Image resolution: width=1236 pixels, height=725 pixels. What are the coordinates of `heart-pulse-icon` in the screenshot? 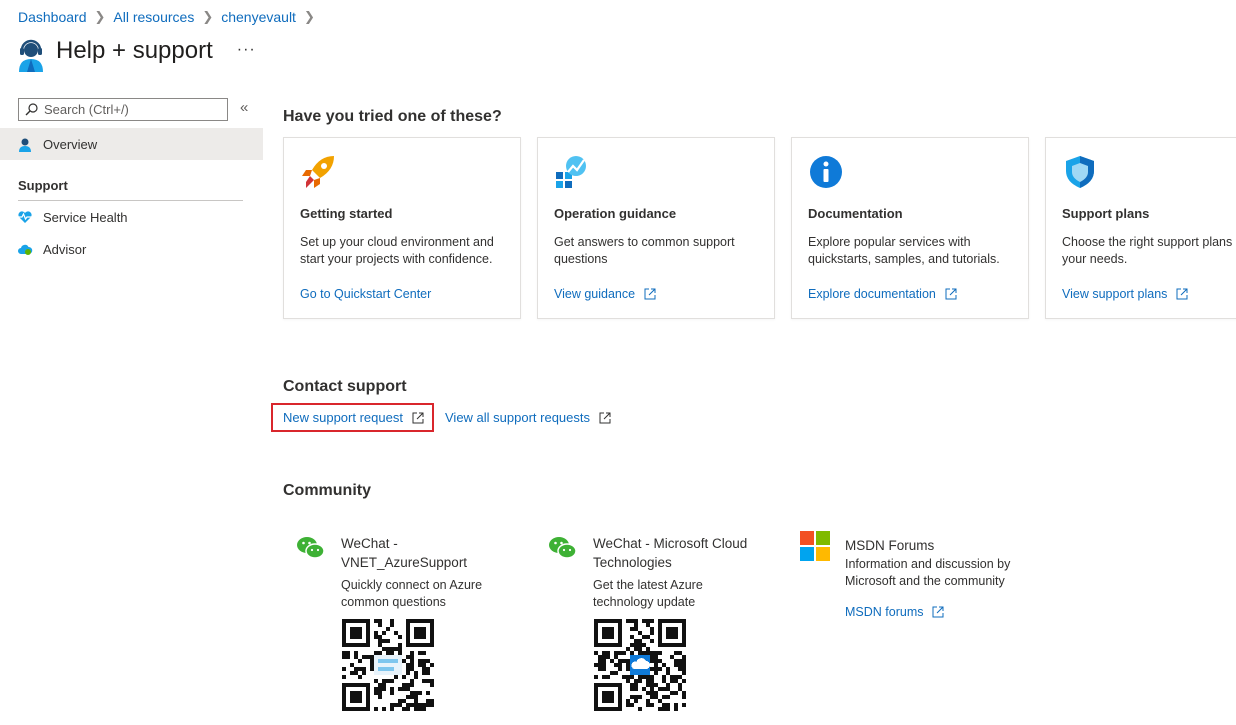 It's located at (25, 217).